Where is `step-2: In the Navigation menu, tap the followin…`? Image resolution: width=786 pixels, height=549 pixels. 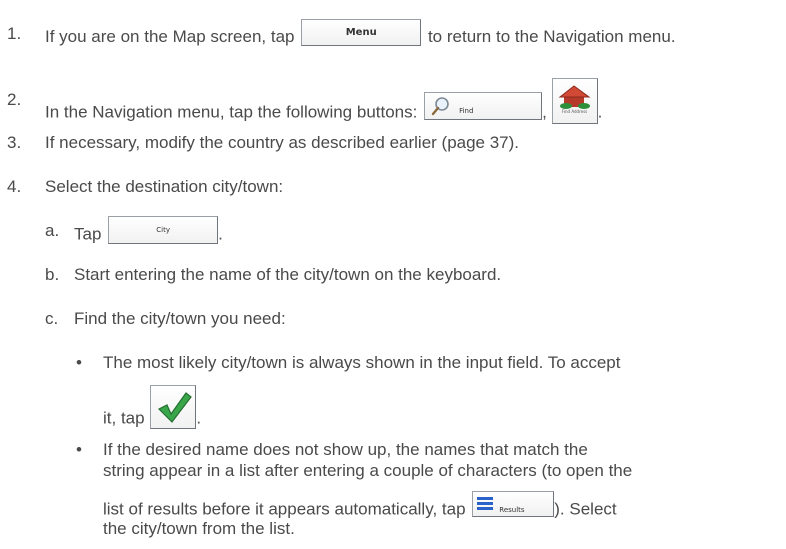
step-2: In the Navigation menu, tap the followin… is located at coordinates (324, 107).